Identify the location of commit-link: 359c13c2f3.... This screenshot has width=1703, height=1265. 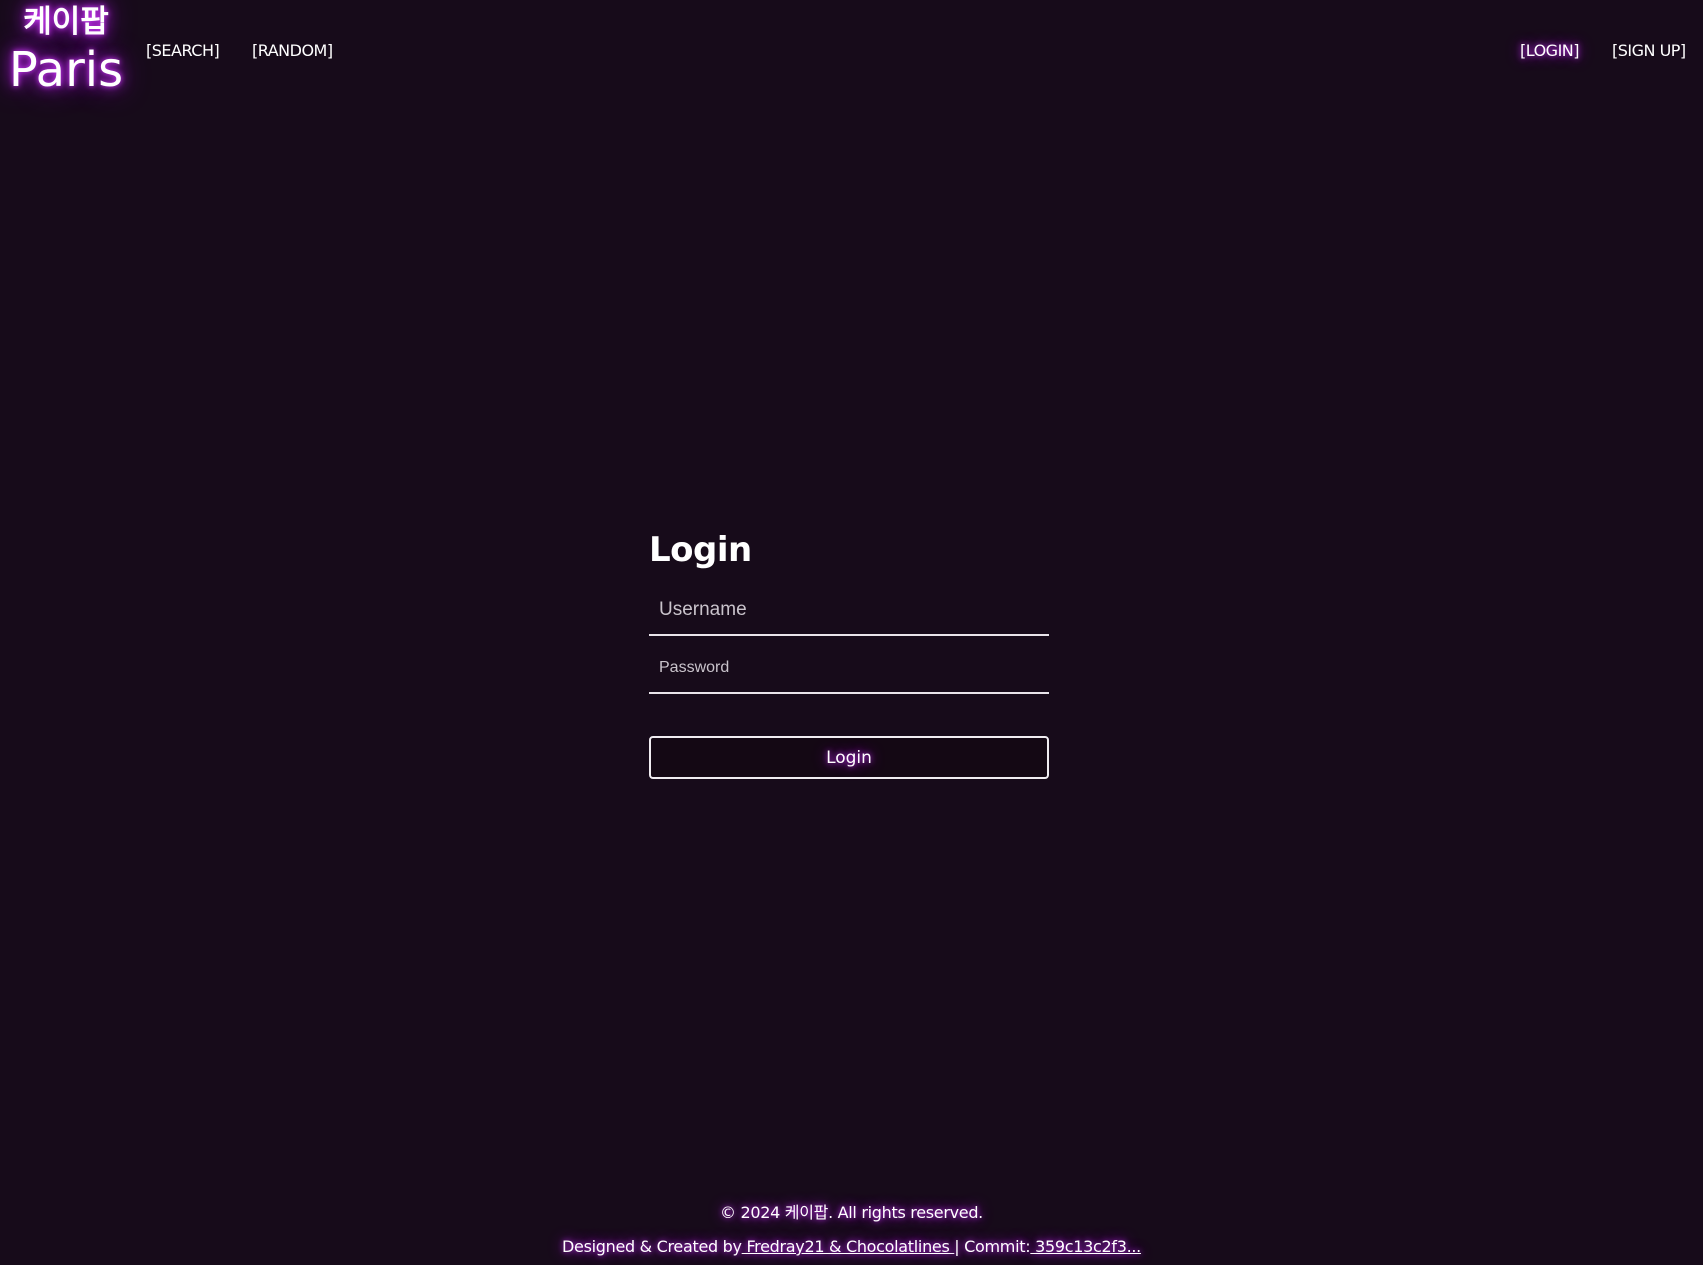
(1085, 1246).